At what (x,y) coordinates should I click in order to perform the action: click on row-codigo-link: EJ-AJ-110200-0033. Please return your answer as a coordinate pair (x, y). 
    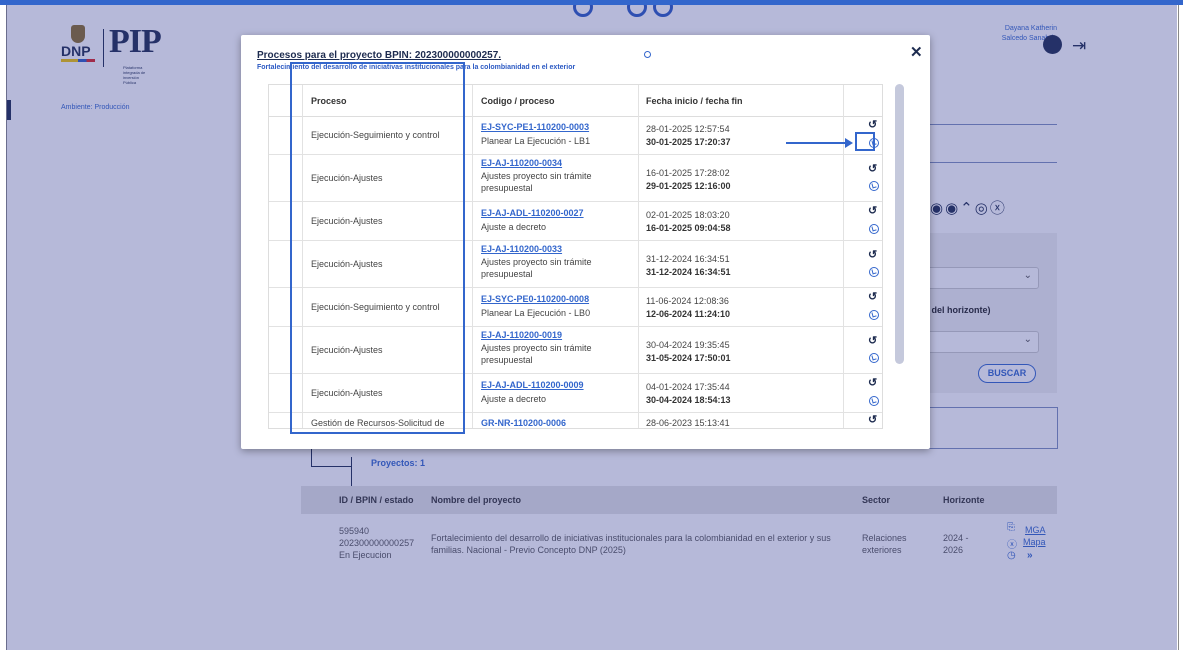
    Looking at the image, I should click on (521, 249).